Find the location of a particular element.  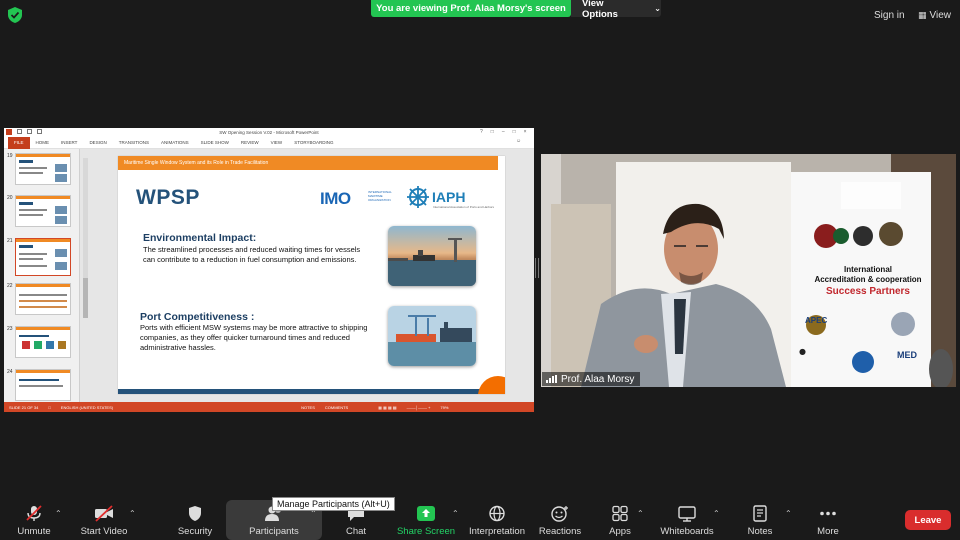

imo-logo-subtitle: INTERNATIONAL MARITIME ORGANIZATION is located at coordinates (380, 196).